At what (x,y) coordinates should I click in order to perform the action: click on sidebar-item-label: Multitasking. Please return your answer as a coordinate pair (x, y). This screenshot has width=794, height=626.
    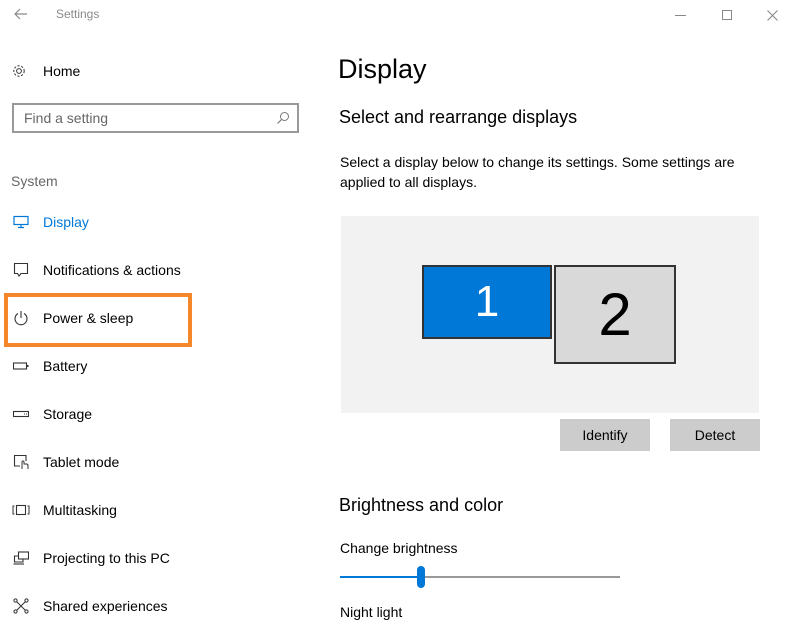
    Looking at the image, I should click on (80, 510).